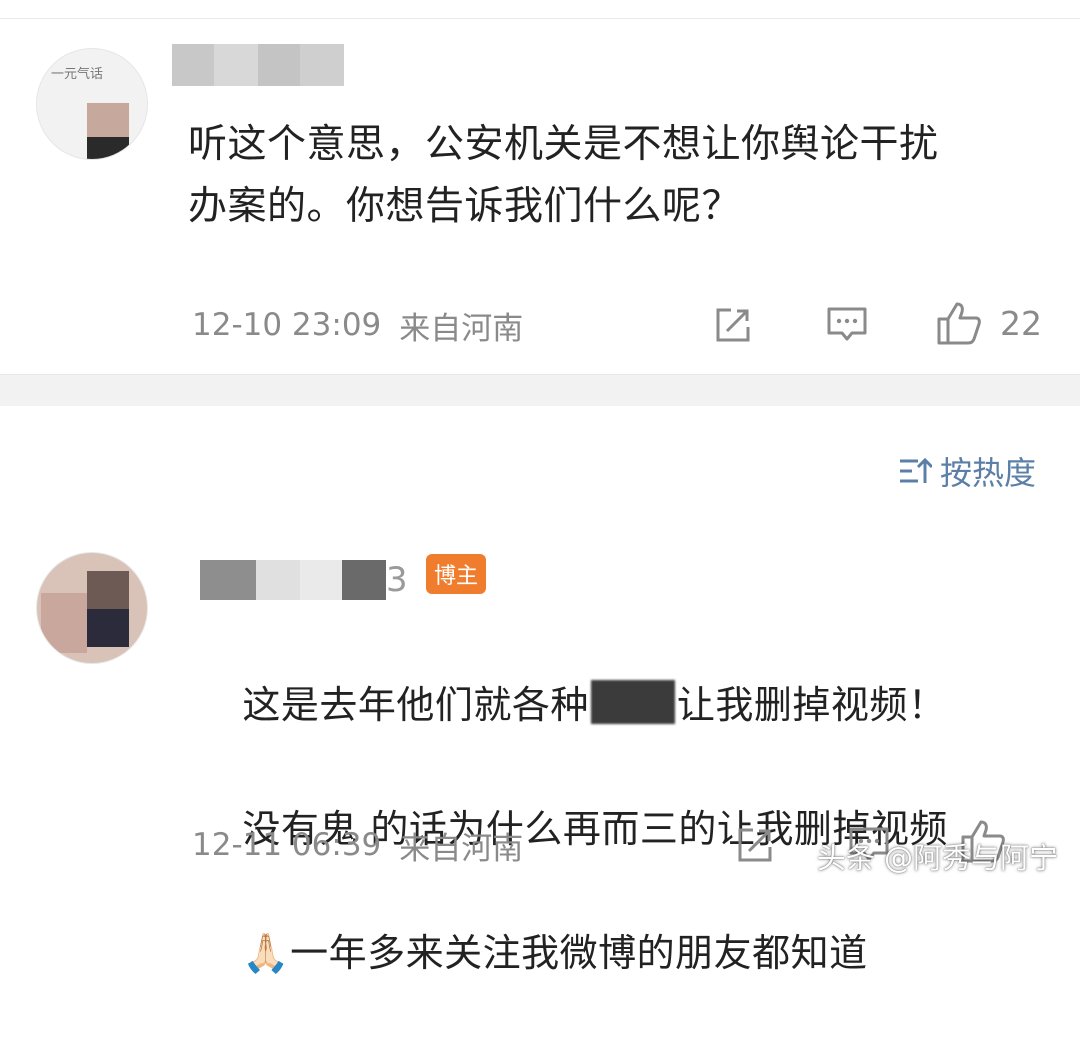  Describe the element at coordinates (286, 325) in the screenshot. I see `comment-time: 12-10 23:09` at that location.